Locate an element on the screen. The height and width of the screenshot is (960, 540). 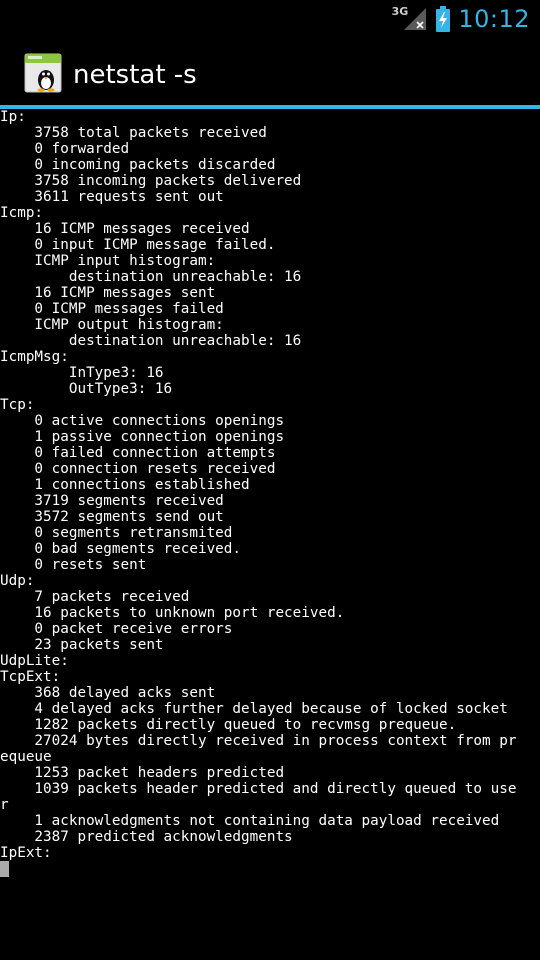
terminal-cursor is located at coordinates (4, 869).